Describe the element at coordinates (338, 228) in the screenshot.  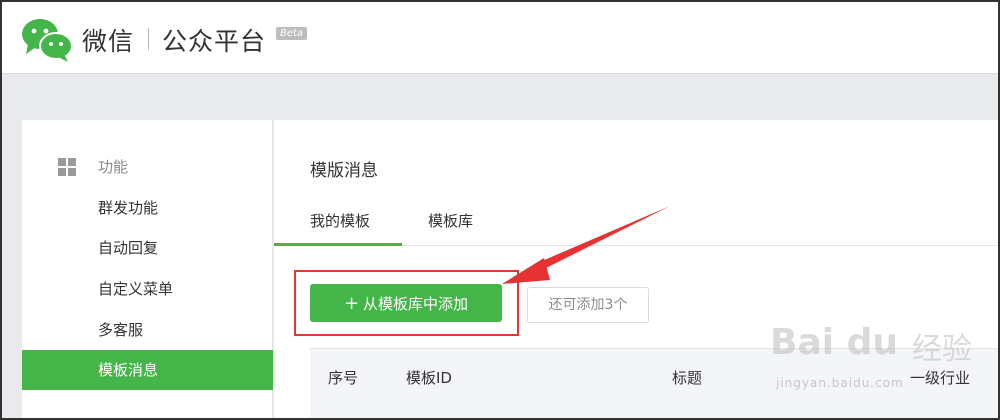
I see `tab-my-templates: 我的模板` at that location.